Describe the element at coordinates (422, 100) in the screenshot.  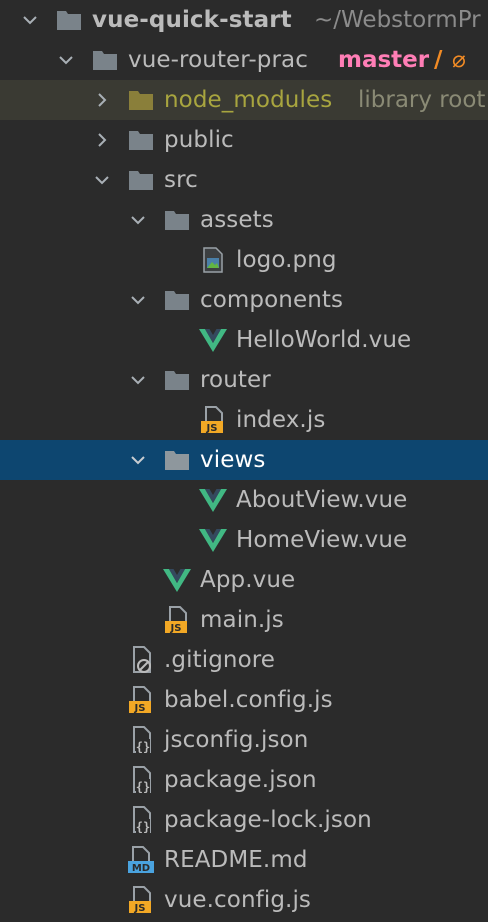
I see `library-root-hint: library root` at that location.